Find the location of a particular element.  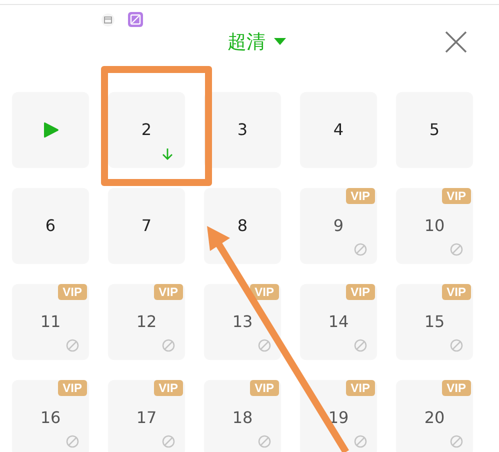

episode-tile: 12 VIP is located at coordinates (146, 322).